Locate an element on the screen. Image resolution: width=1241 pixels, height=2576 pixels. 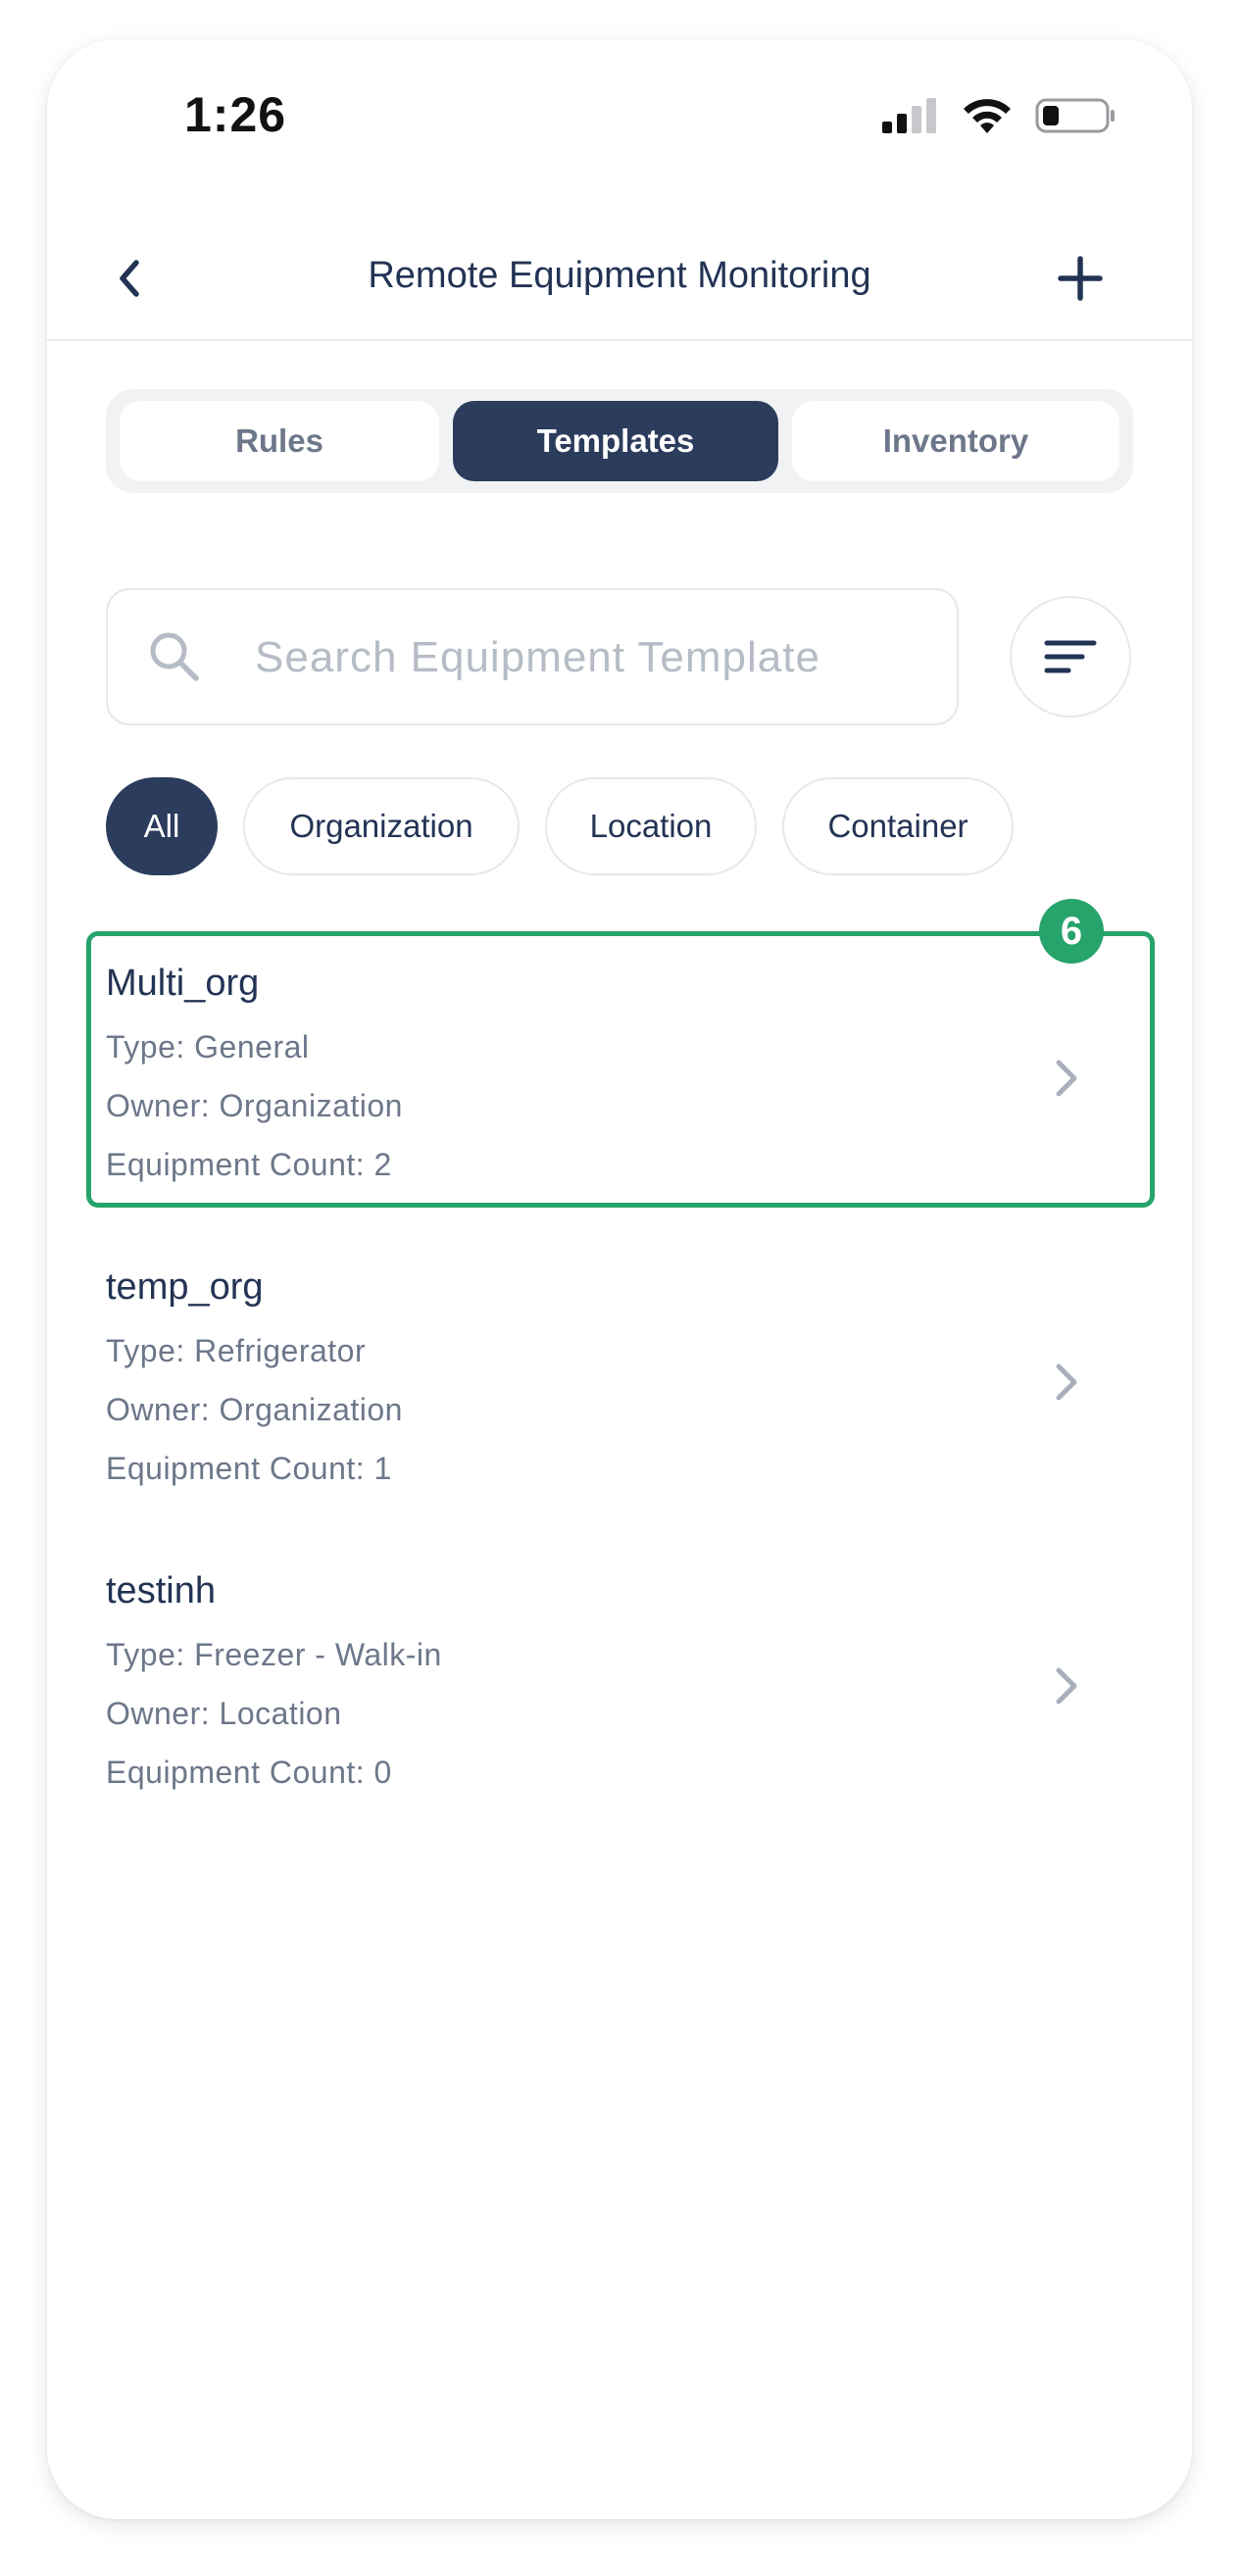
template-owner: Owner: Organization is located at coordinates (254, 1409).